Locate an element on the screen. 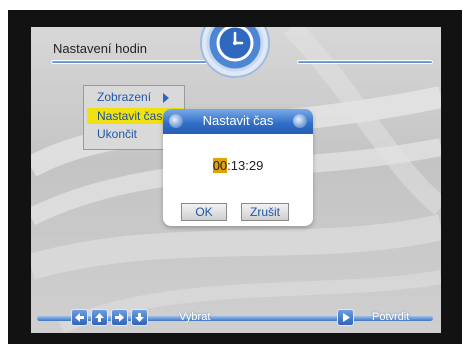 Image resolution: width=469 pixels, height=348 pixels. select-hint: Vybrat is located at coordinates (195, 317).